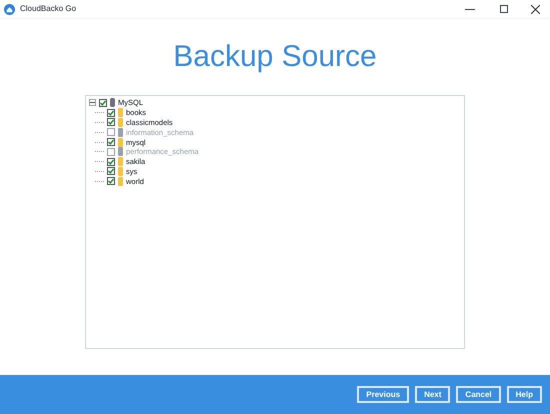 This screenshot has height=414, width=550. I want to click on page-heading: Backup Source, so click(275, 57).